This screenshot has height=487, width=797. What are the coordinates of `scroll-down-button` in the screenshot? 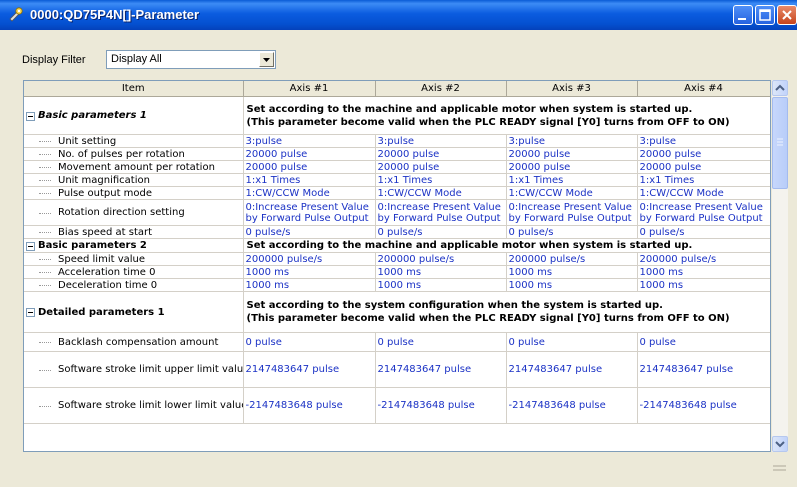 It's located at (780, 444).